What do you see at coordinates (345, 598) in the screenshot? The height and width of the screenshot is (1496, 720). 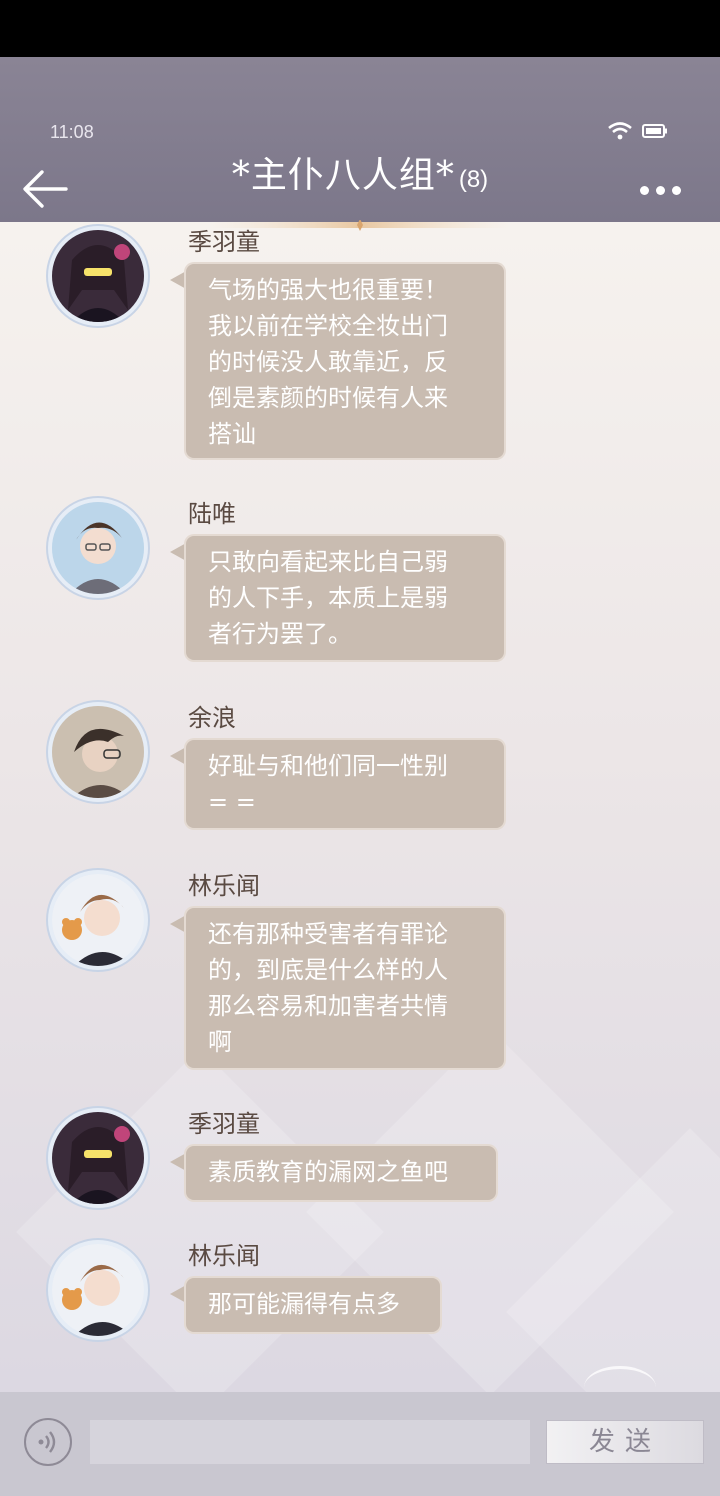 I see `message-bubble: 只敢向看起来比自己弱 的人下手，本质上是弱 者行为罢了。` at bounding box center [345, 598].